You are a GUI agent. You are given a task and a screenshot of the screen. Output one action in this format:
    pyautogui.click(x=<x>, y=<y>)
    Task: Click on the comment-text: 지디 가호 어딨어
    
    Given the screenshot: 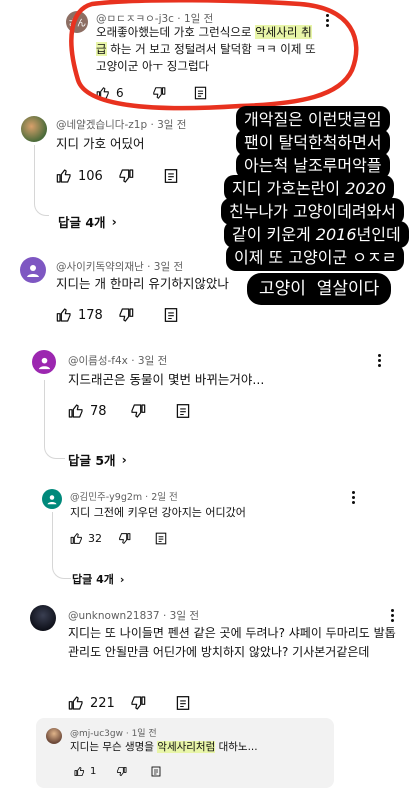 What is the action you would take?
    pyautogui.click(x=100, y=143)
    